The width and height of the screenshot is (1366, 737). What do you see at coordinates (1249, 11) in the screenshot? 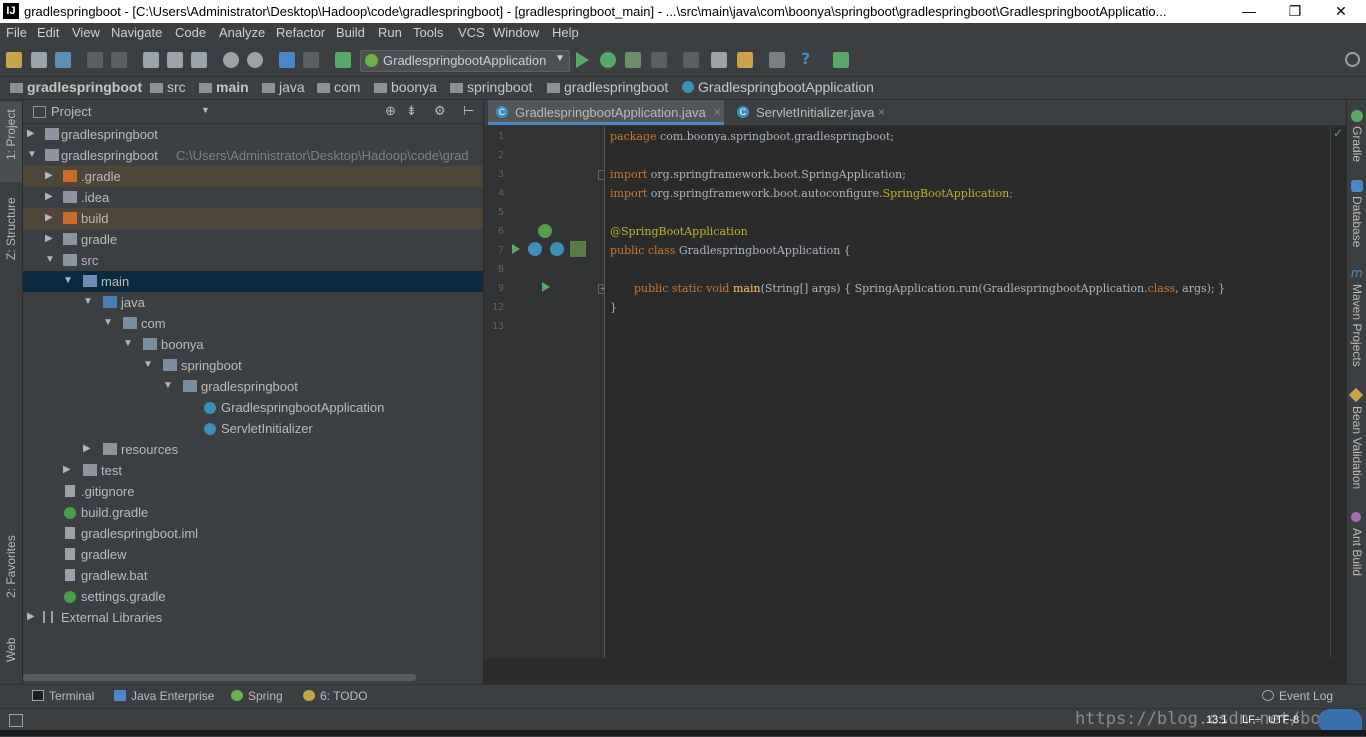
I see `minimize-button: —` at bounding box center [1249, 11].